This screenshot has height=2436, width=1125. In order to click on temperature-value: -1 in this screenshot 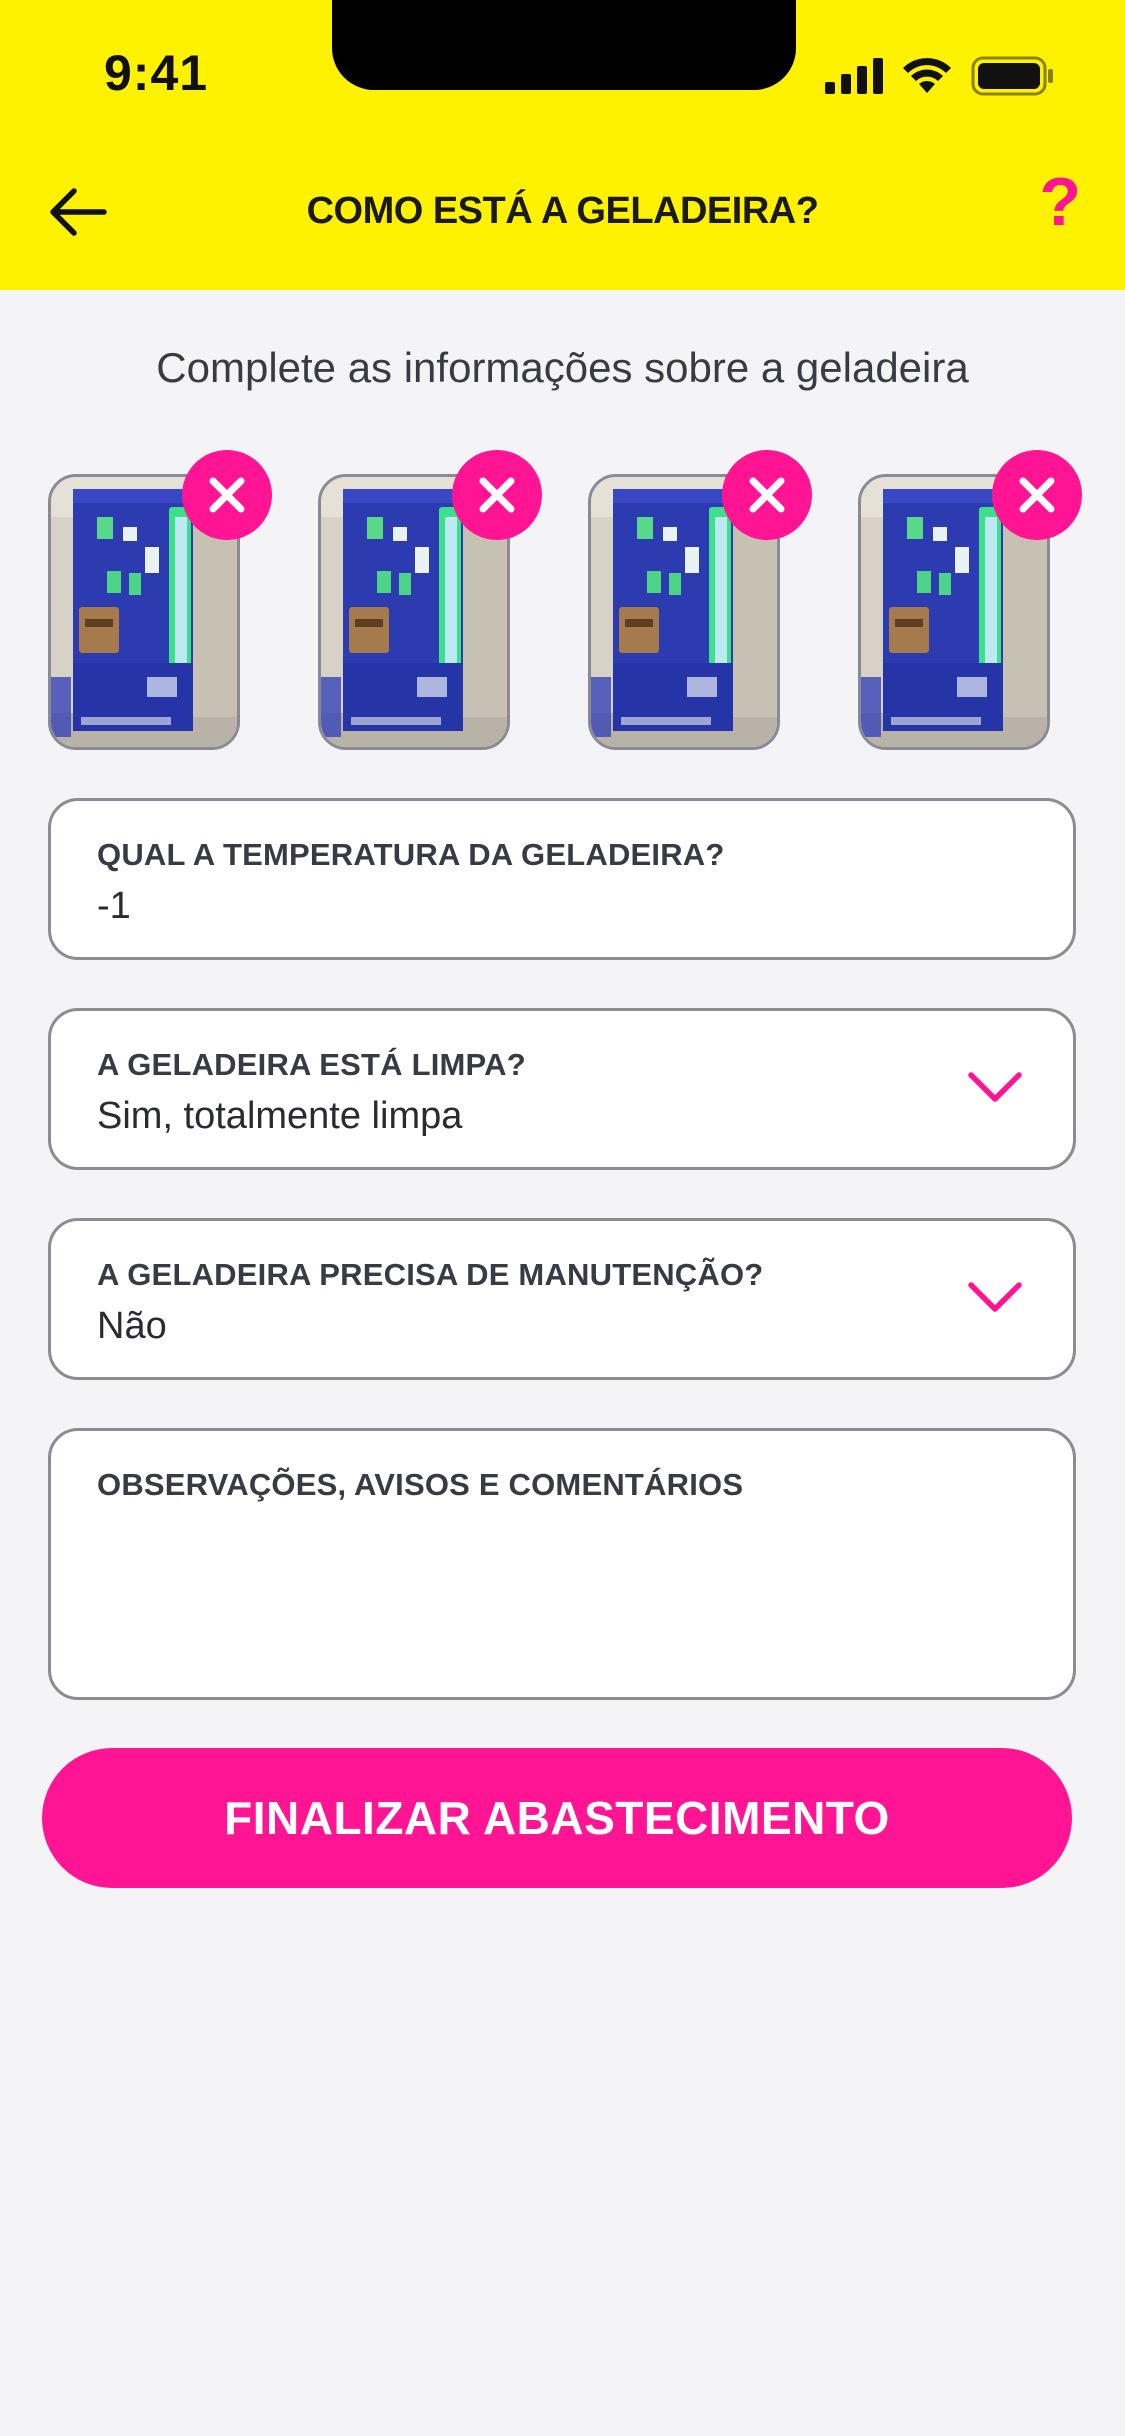, I will do `click(114, 906)`.